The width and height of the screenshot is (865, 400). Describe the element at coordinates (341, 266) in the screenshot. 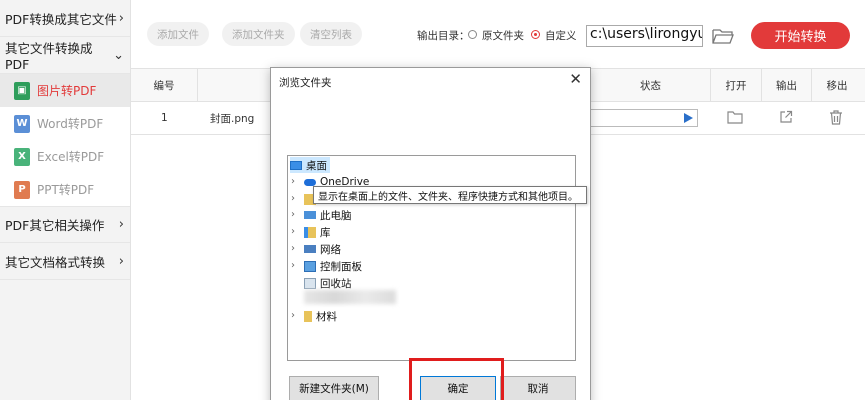

I see `tree-node-label: 控制面板` at that location.